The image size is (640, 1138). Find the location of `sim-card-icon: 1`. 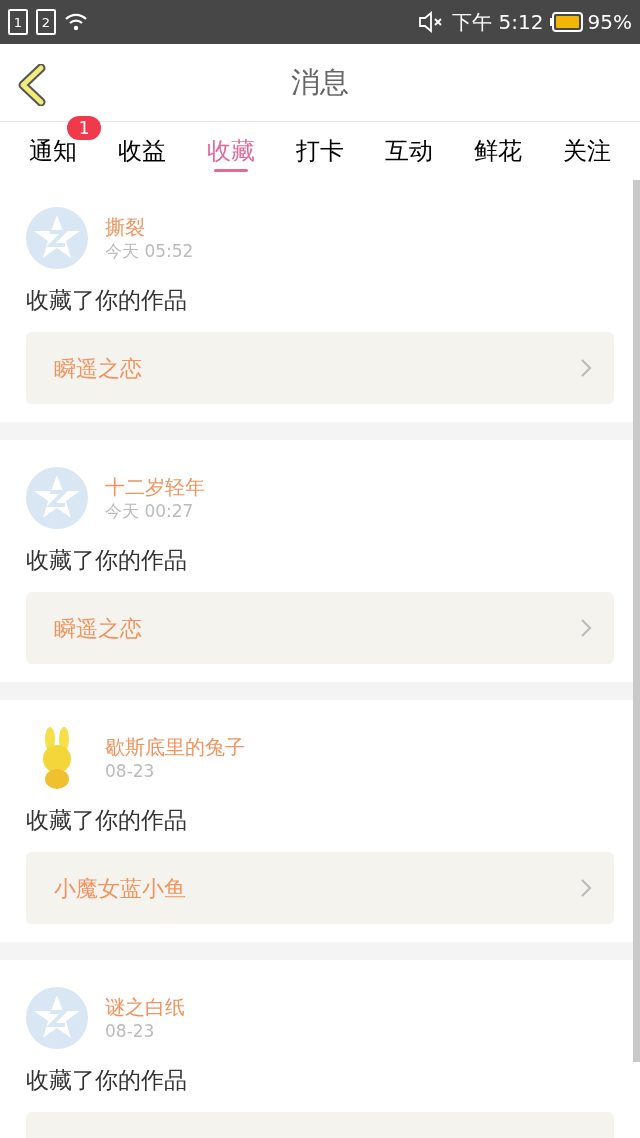

sim-card-icon: 1 is located at coordinates (18, 22).